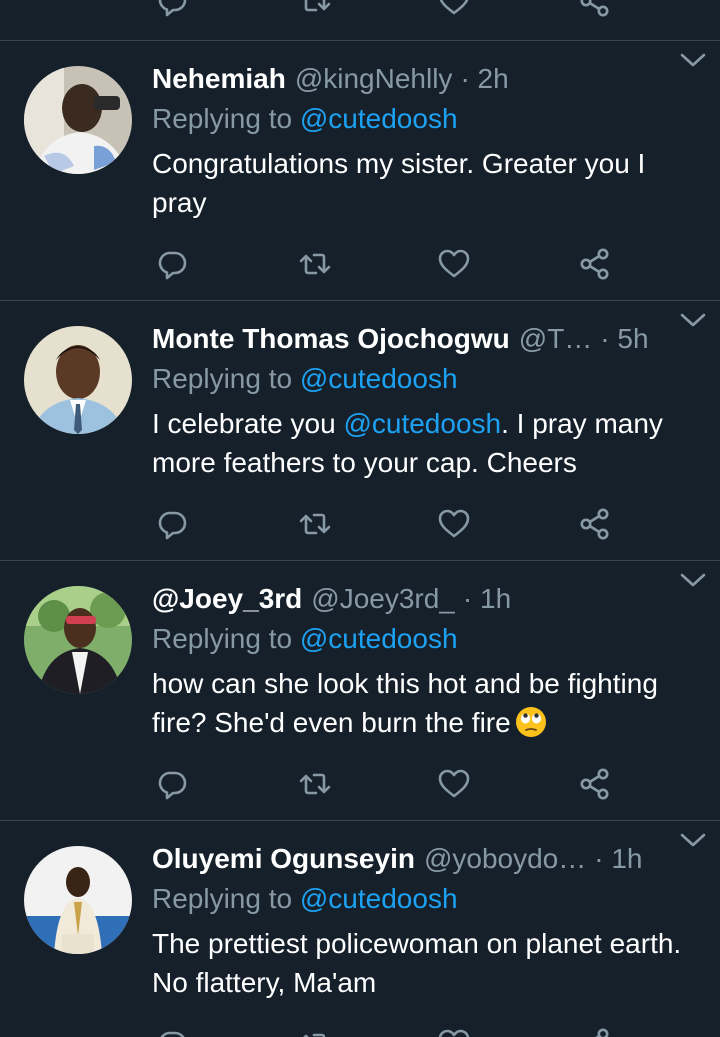 The image size is (720, 1037). I want to click on author-name: @Joey_3rd, so click(227, 599).